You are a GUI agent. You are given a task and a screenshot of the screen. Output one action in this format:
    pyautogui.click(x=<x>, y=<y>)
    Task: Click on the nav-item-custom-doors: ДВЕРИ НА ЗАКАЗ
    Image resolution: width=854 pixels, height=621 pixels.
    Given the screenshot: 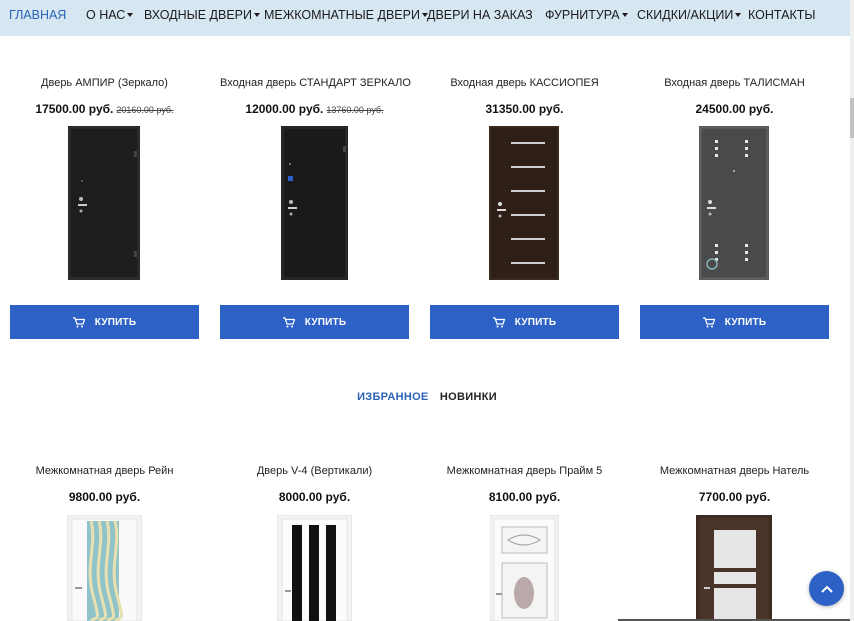 What is the action you would take?
    pyautogui.click(x=480, y=18)
    